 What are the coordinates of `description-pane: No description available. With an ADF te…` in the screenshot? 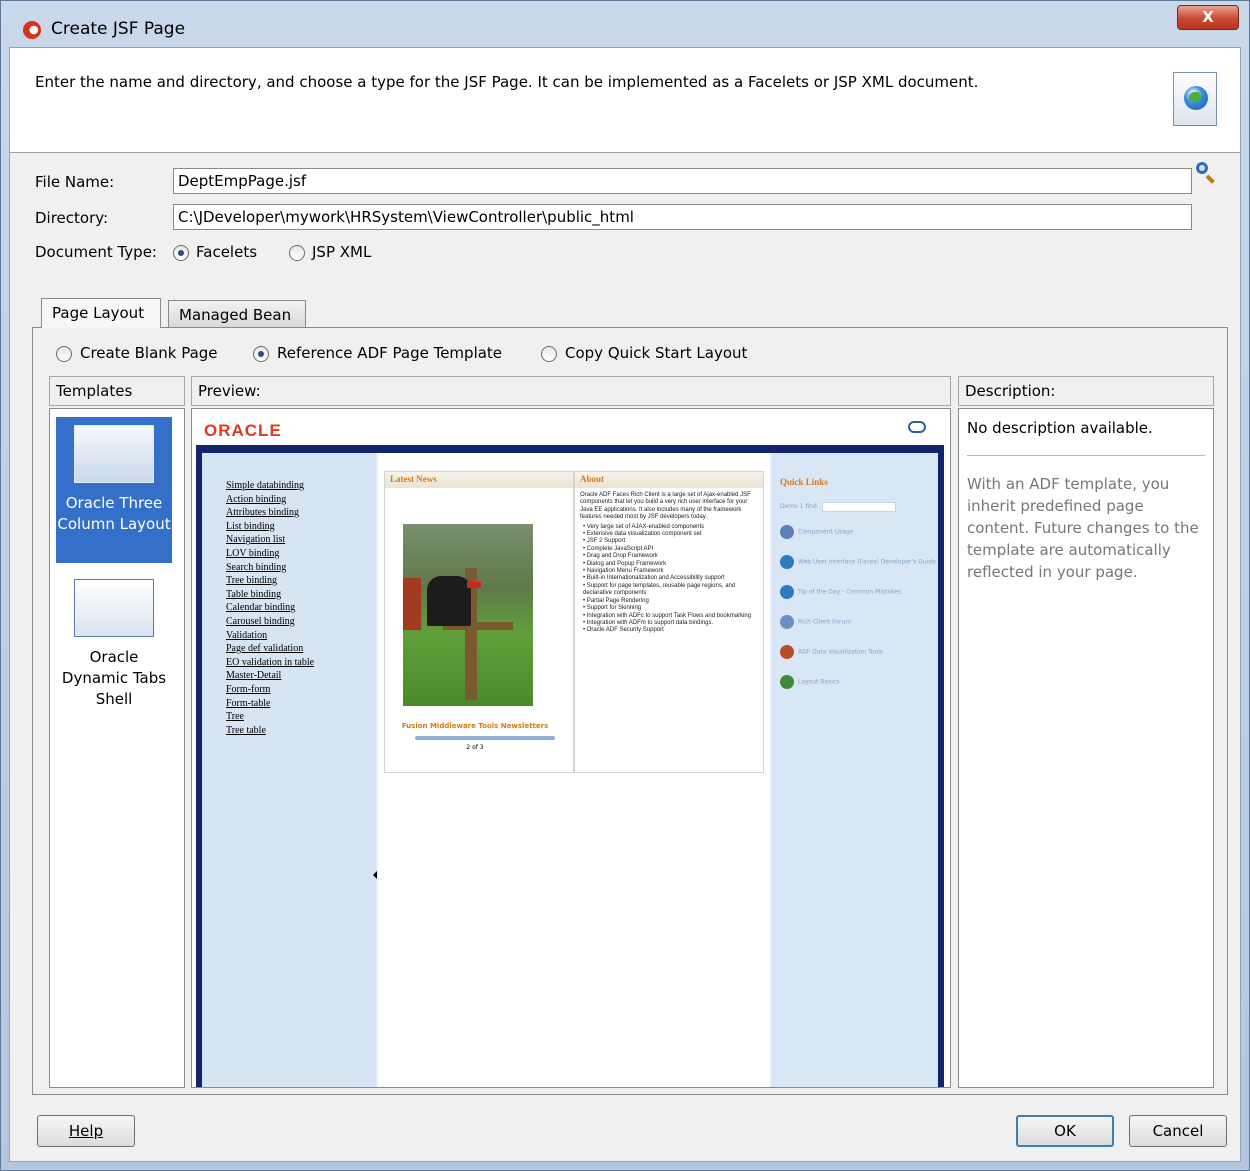 It's located at (1086, 748).